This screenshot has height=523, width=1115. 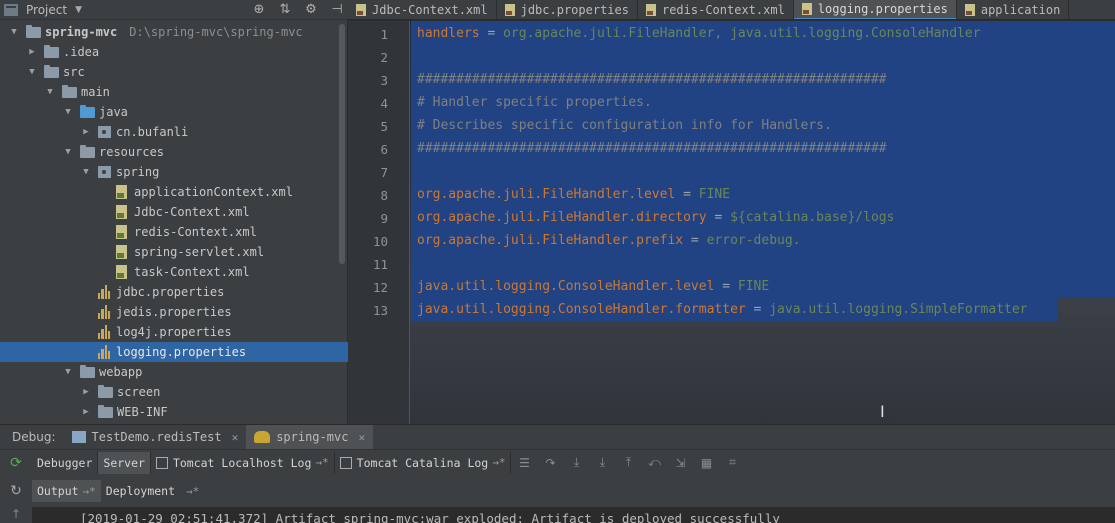 I want to click on tomcat-localhost-log-tab: Tomcat Localhost Log →*, so click(x=243, y=462).